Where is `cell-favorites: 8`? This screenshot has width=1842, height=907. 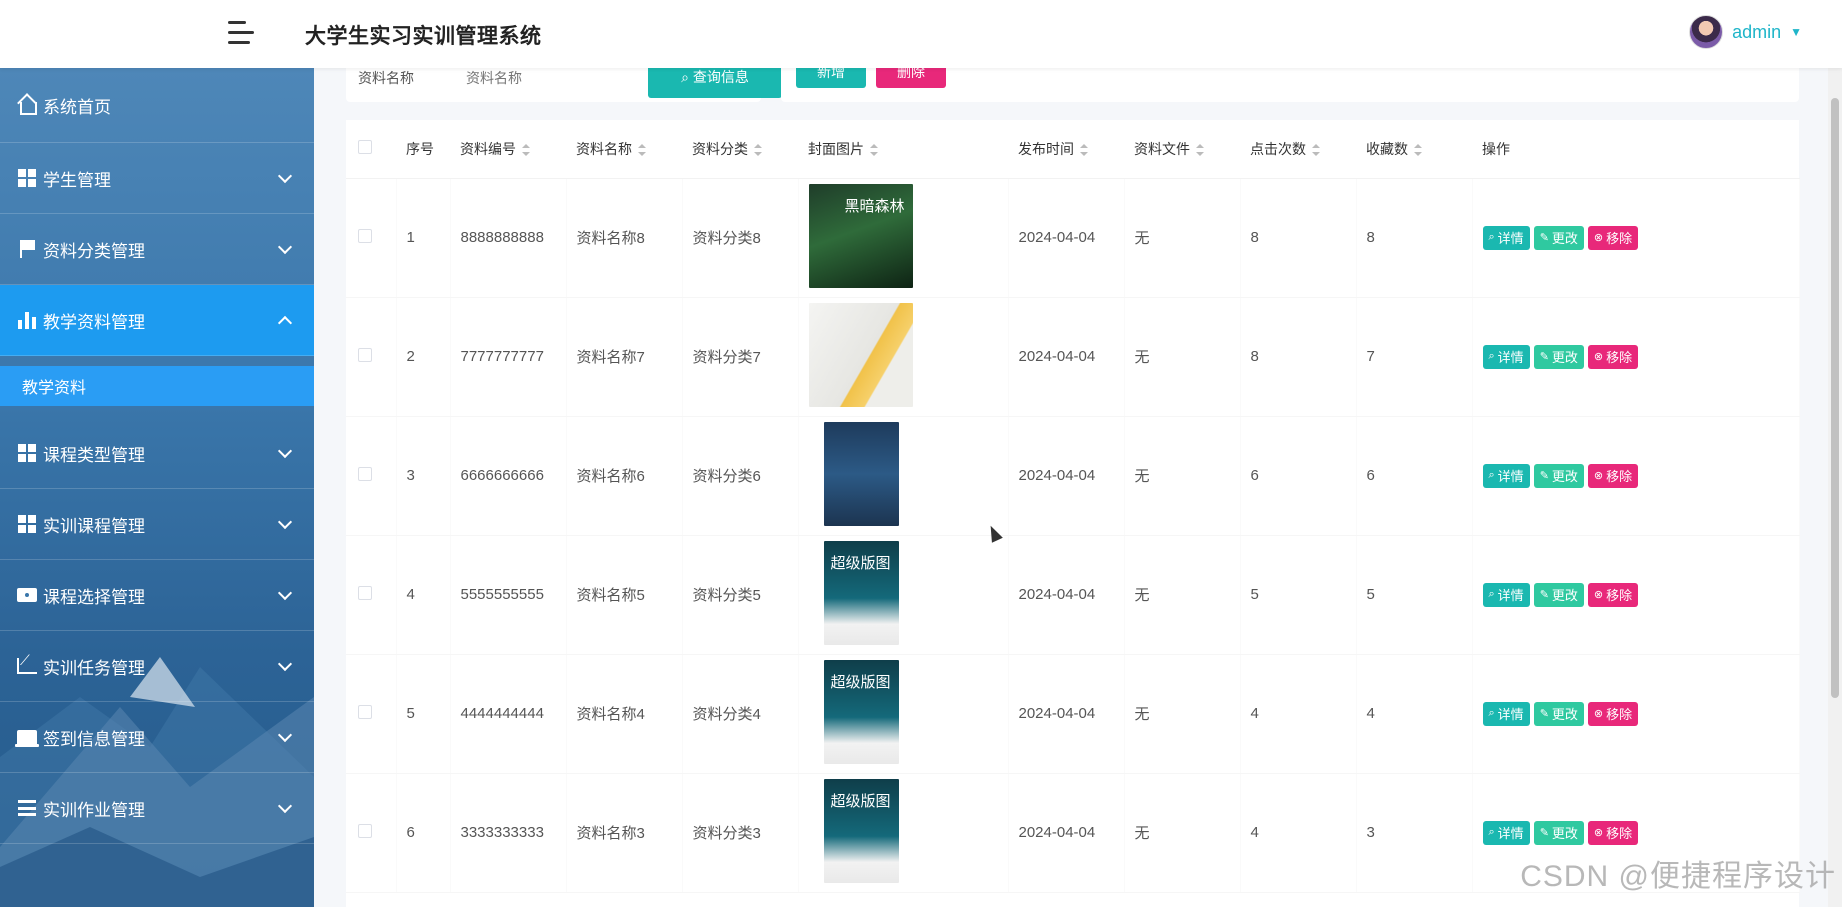 cell-favorites: 8 is located at coordinates (1414, 238).